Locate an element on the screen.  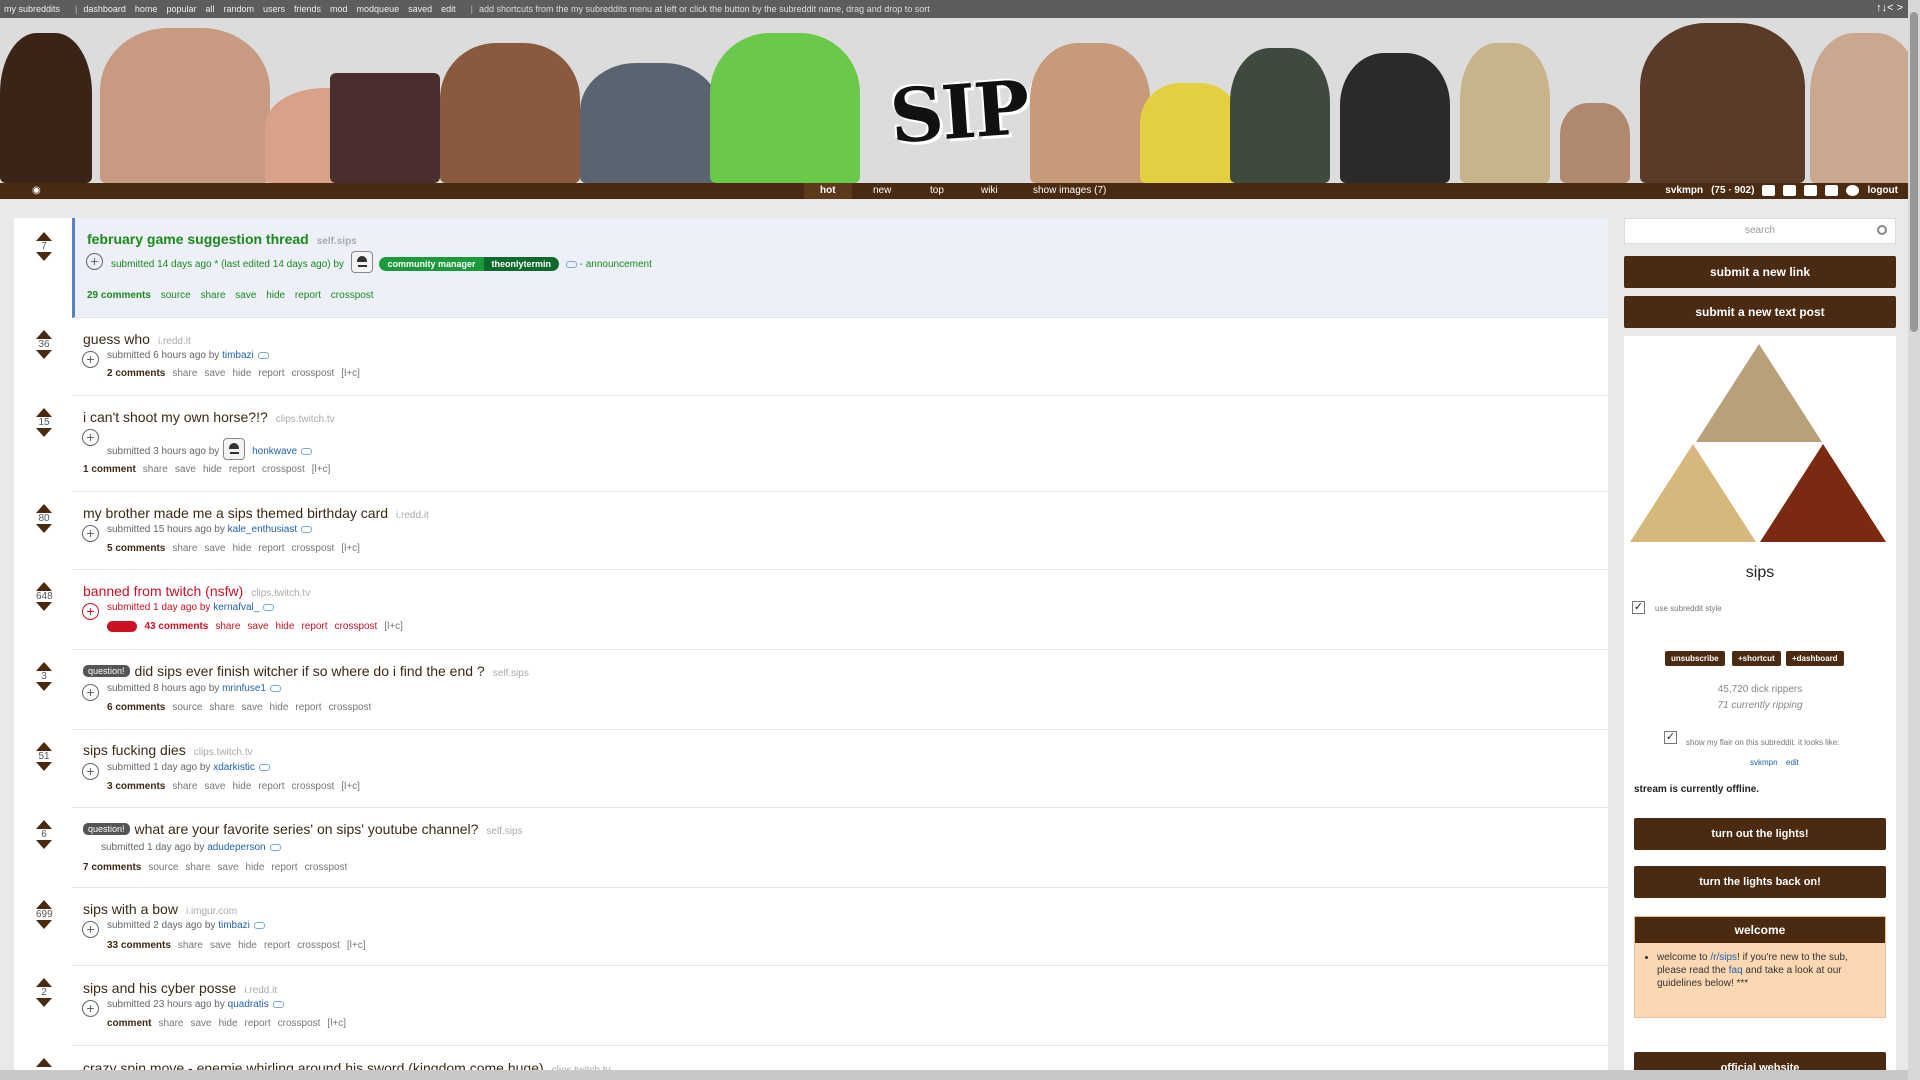
comments-link: 3 comments is located at coordinates (136, 786).